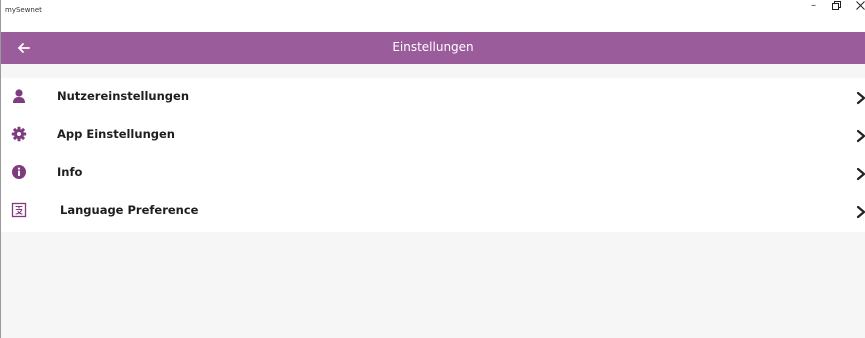  I want to click on header-spacer, so click(433, 71).